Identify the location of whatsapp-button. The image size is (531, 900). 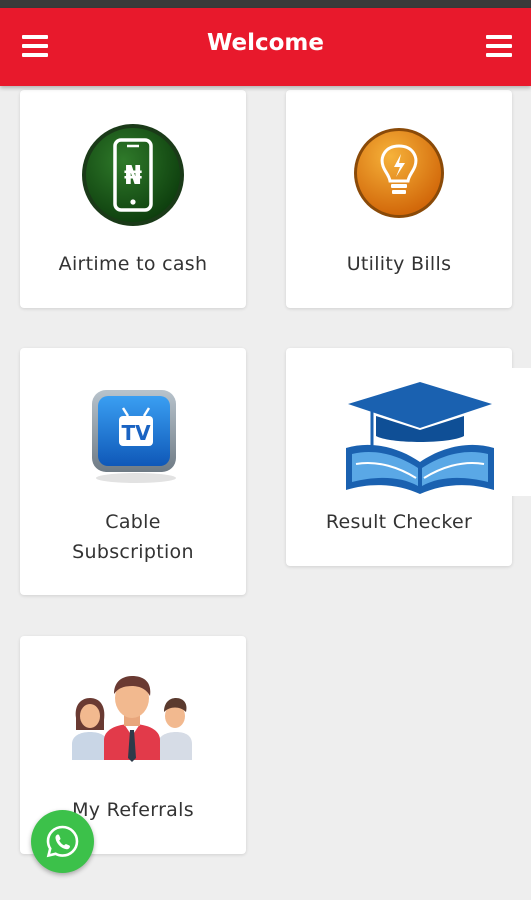
(62, 841).